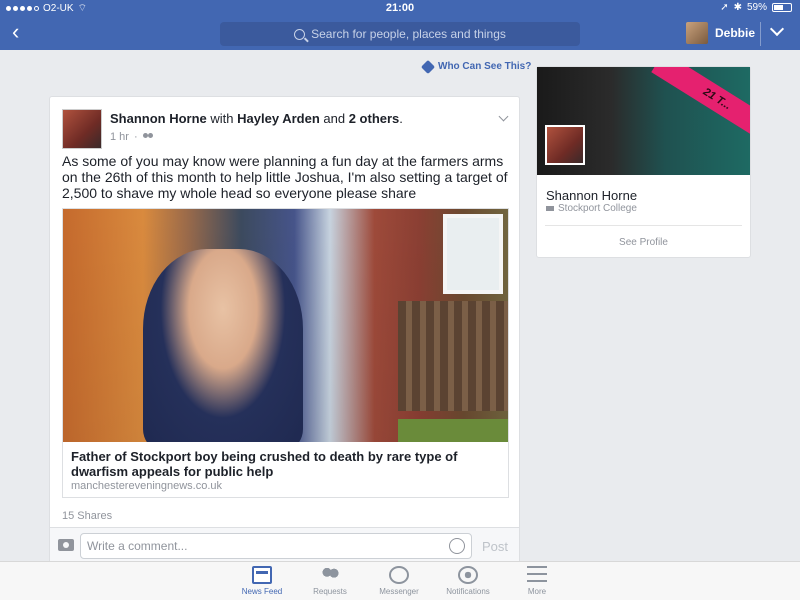 The height and width of the screenshot is (600, 800). Describe the element at coordinates (495, 546) in the screenshot. I see `post-button: Post` at that location.